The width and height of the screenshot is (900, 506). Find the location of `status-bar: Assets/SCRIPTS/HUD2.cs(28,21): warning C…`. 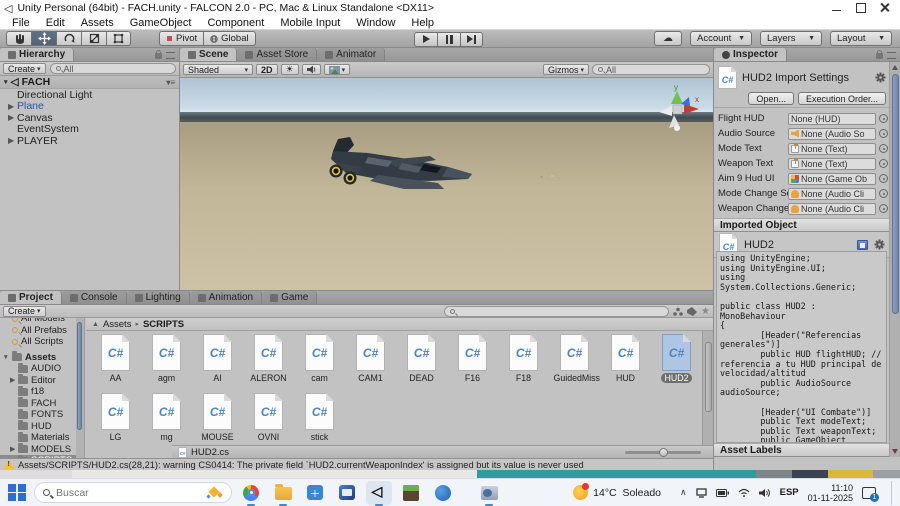

status-bar: Assets/SCRIPTS/HUD2.cs(28,21): warning C… is located at coordinates (356, 464).